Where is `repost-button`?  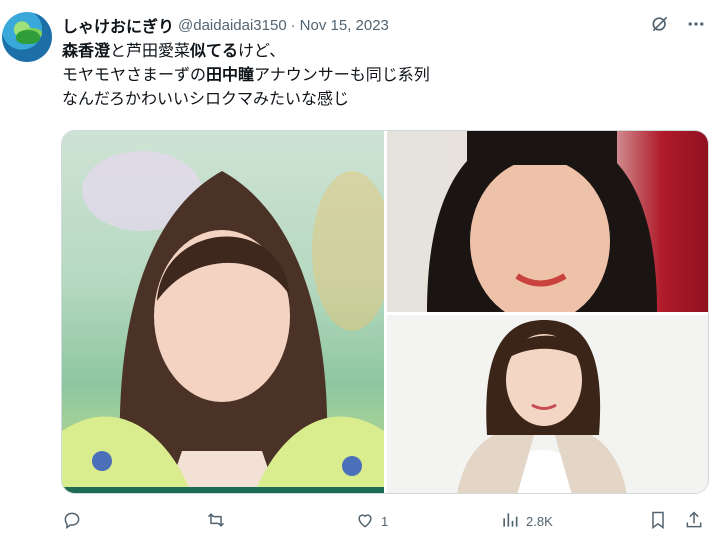 repost-button is located at coordinates (219, 521).